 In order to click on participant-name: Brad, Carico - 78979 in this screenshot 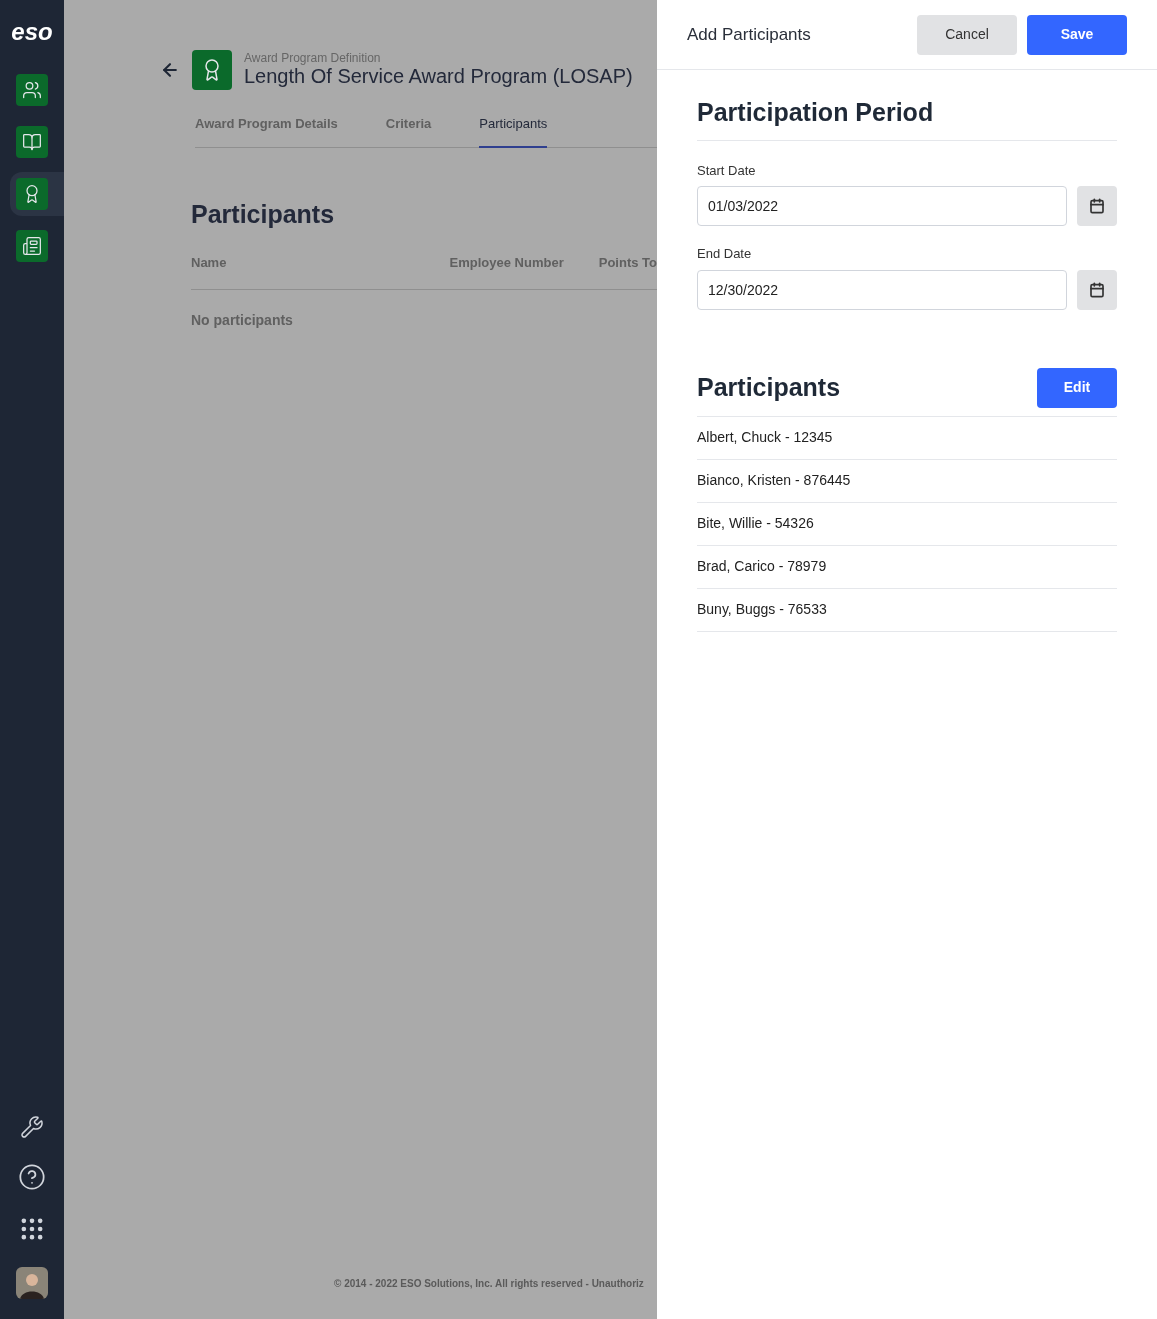, I will do `click(762, 566)`.